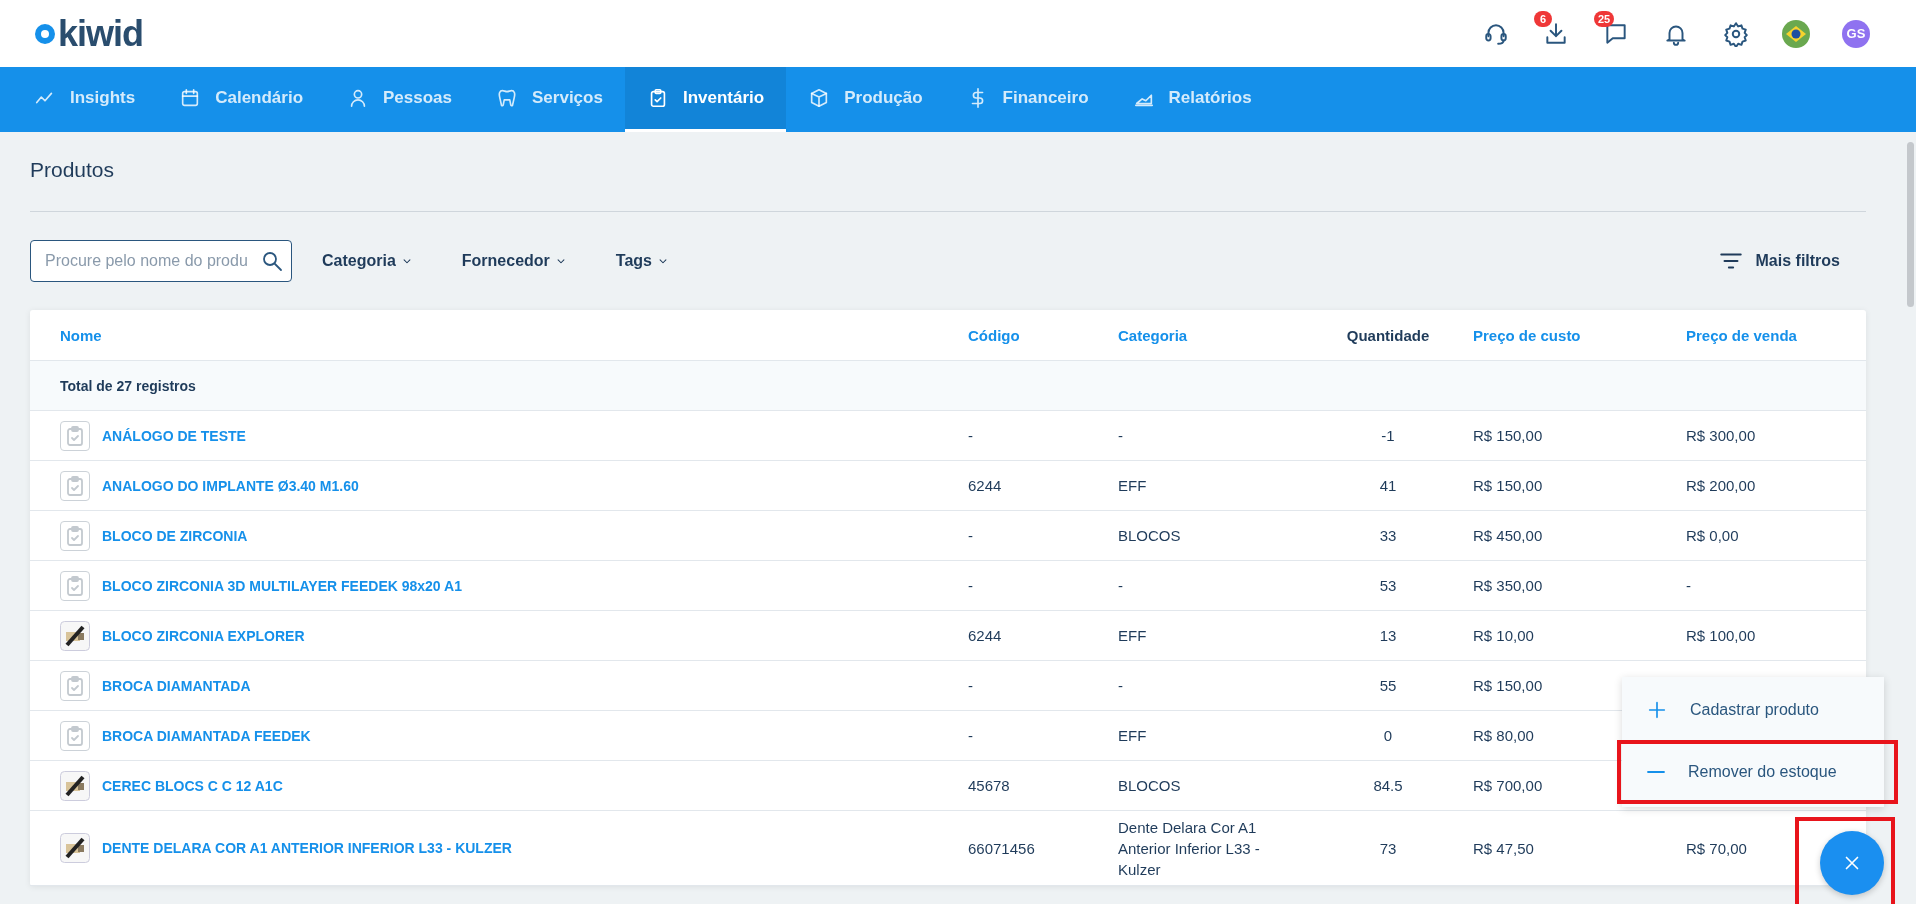  What do you see at coordinates (1027, 99) in the screenshot?
I see `nav-tab: Financeiro` at bounding box center [1027, 99].